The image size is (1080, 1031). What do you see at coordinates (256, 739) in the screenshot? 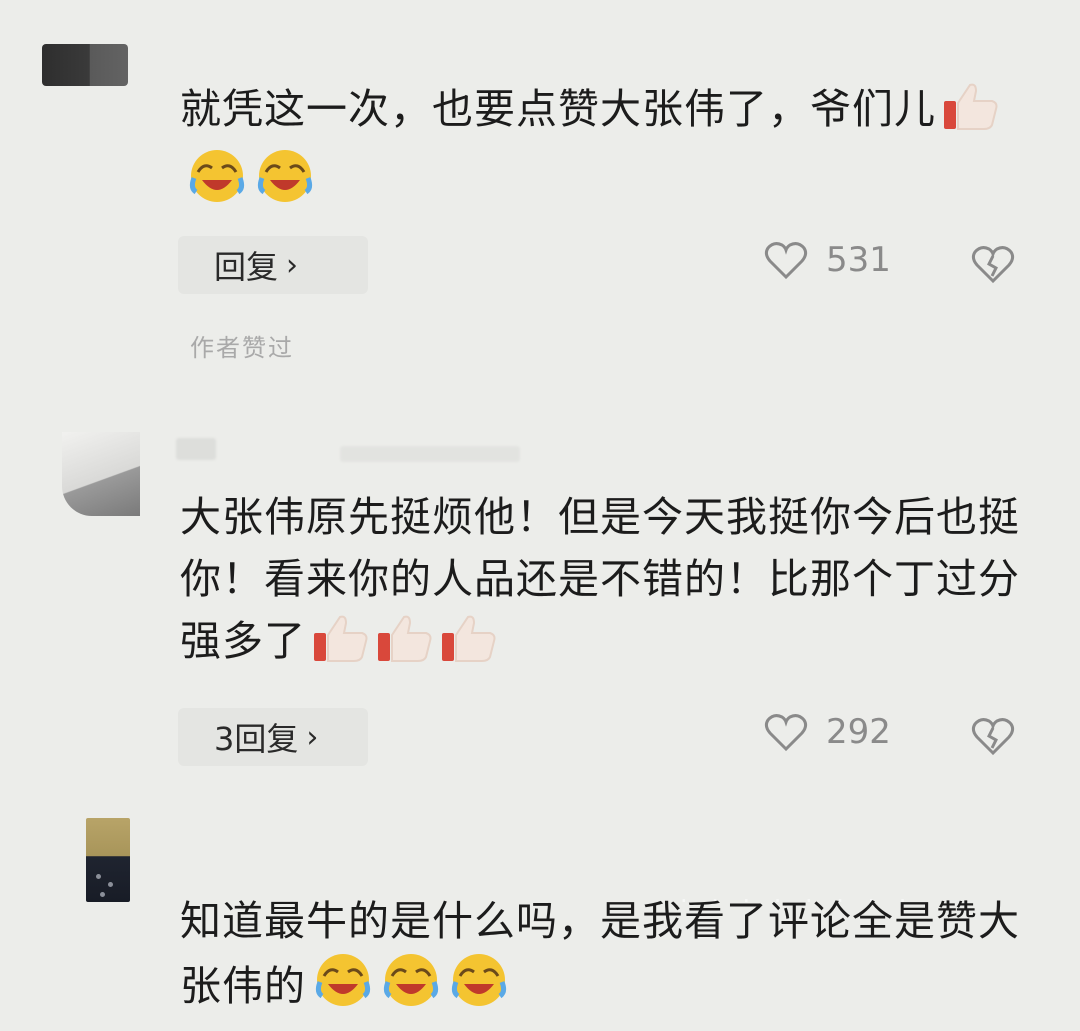
I see `reply-label: 3回复` at bounding box center [256, 739].